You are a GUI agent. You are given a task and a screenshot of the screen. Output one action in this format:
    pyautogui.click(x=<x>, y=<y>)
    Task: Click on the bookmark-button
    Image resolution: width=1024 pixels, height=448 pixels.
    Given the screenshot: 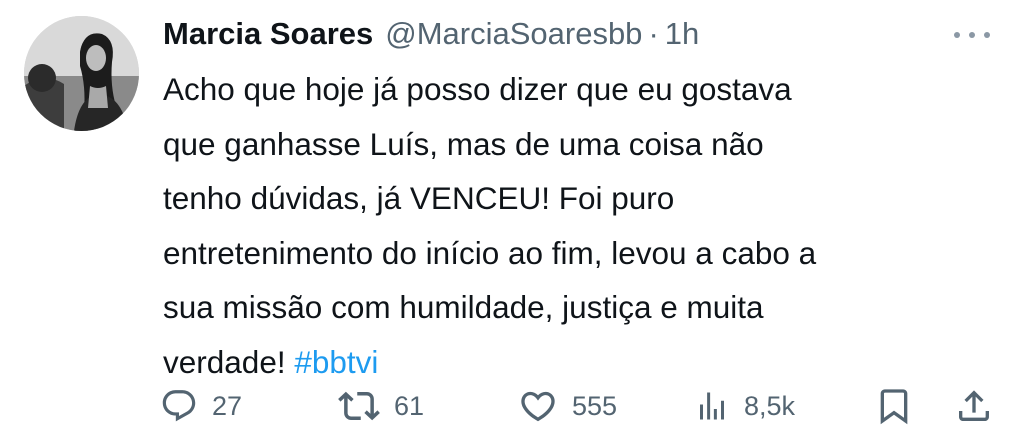 What is the action you would take?
    pyautogui.click(x=894, y=406)
    